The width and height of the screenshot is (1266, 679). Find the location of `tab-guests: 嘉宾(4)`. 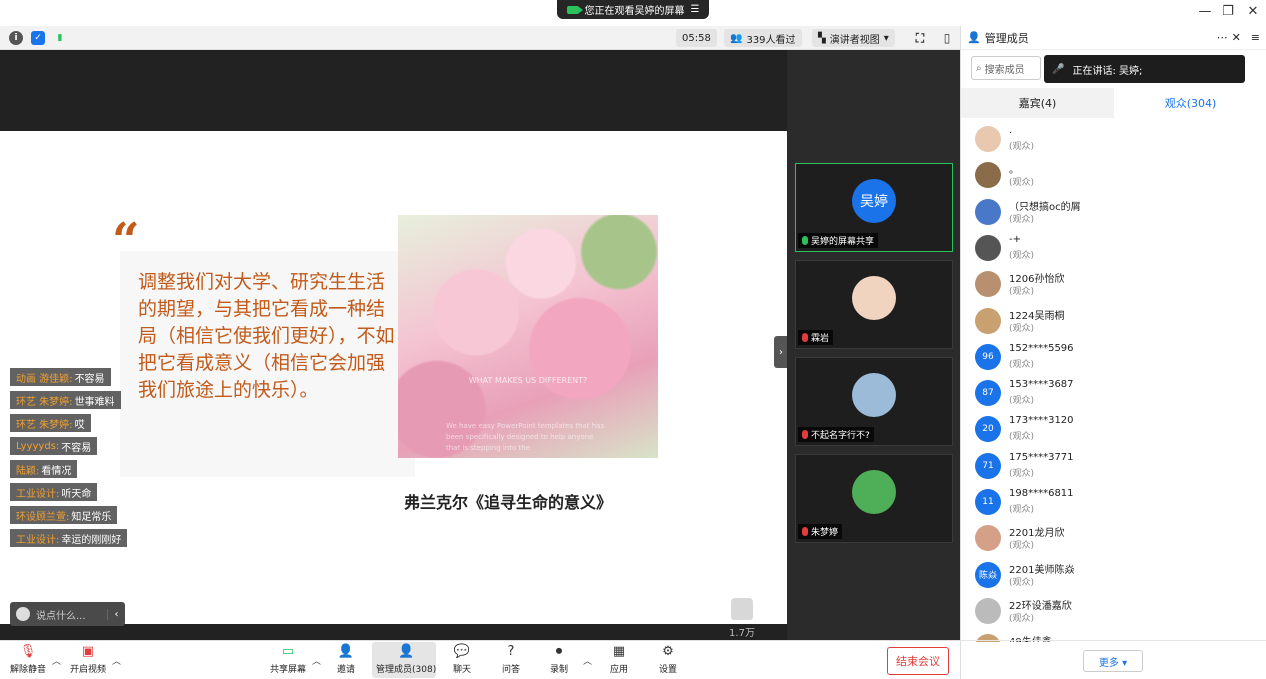

tab-guests: 嘉宾(4) is located at coordinates (1037, 103).